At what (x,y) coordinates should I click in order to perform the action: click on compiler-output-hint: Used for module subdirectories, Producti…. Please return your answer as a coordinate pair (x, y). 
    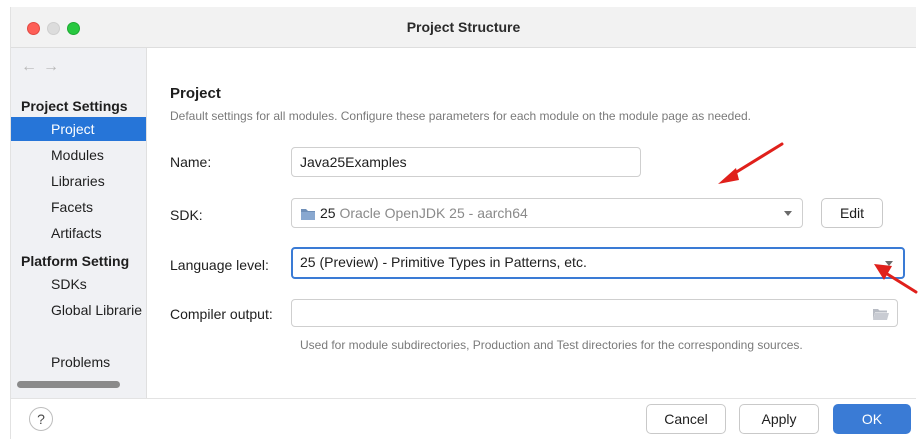
    Looking at the image, I should click on (551, 345).